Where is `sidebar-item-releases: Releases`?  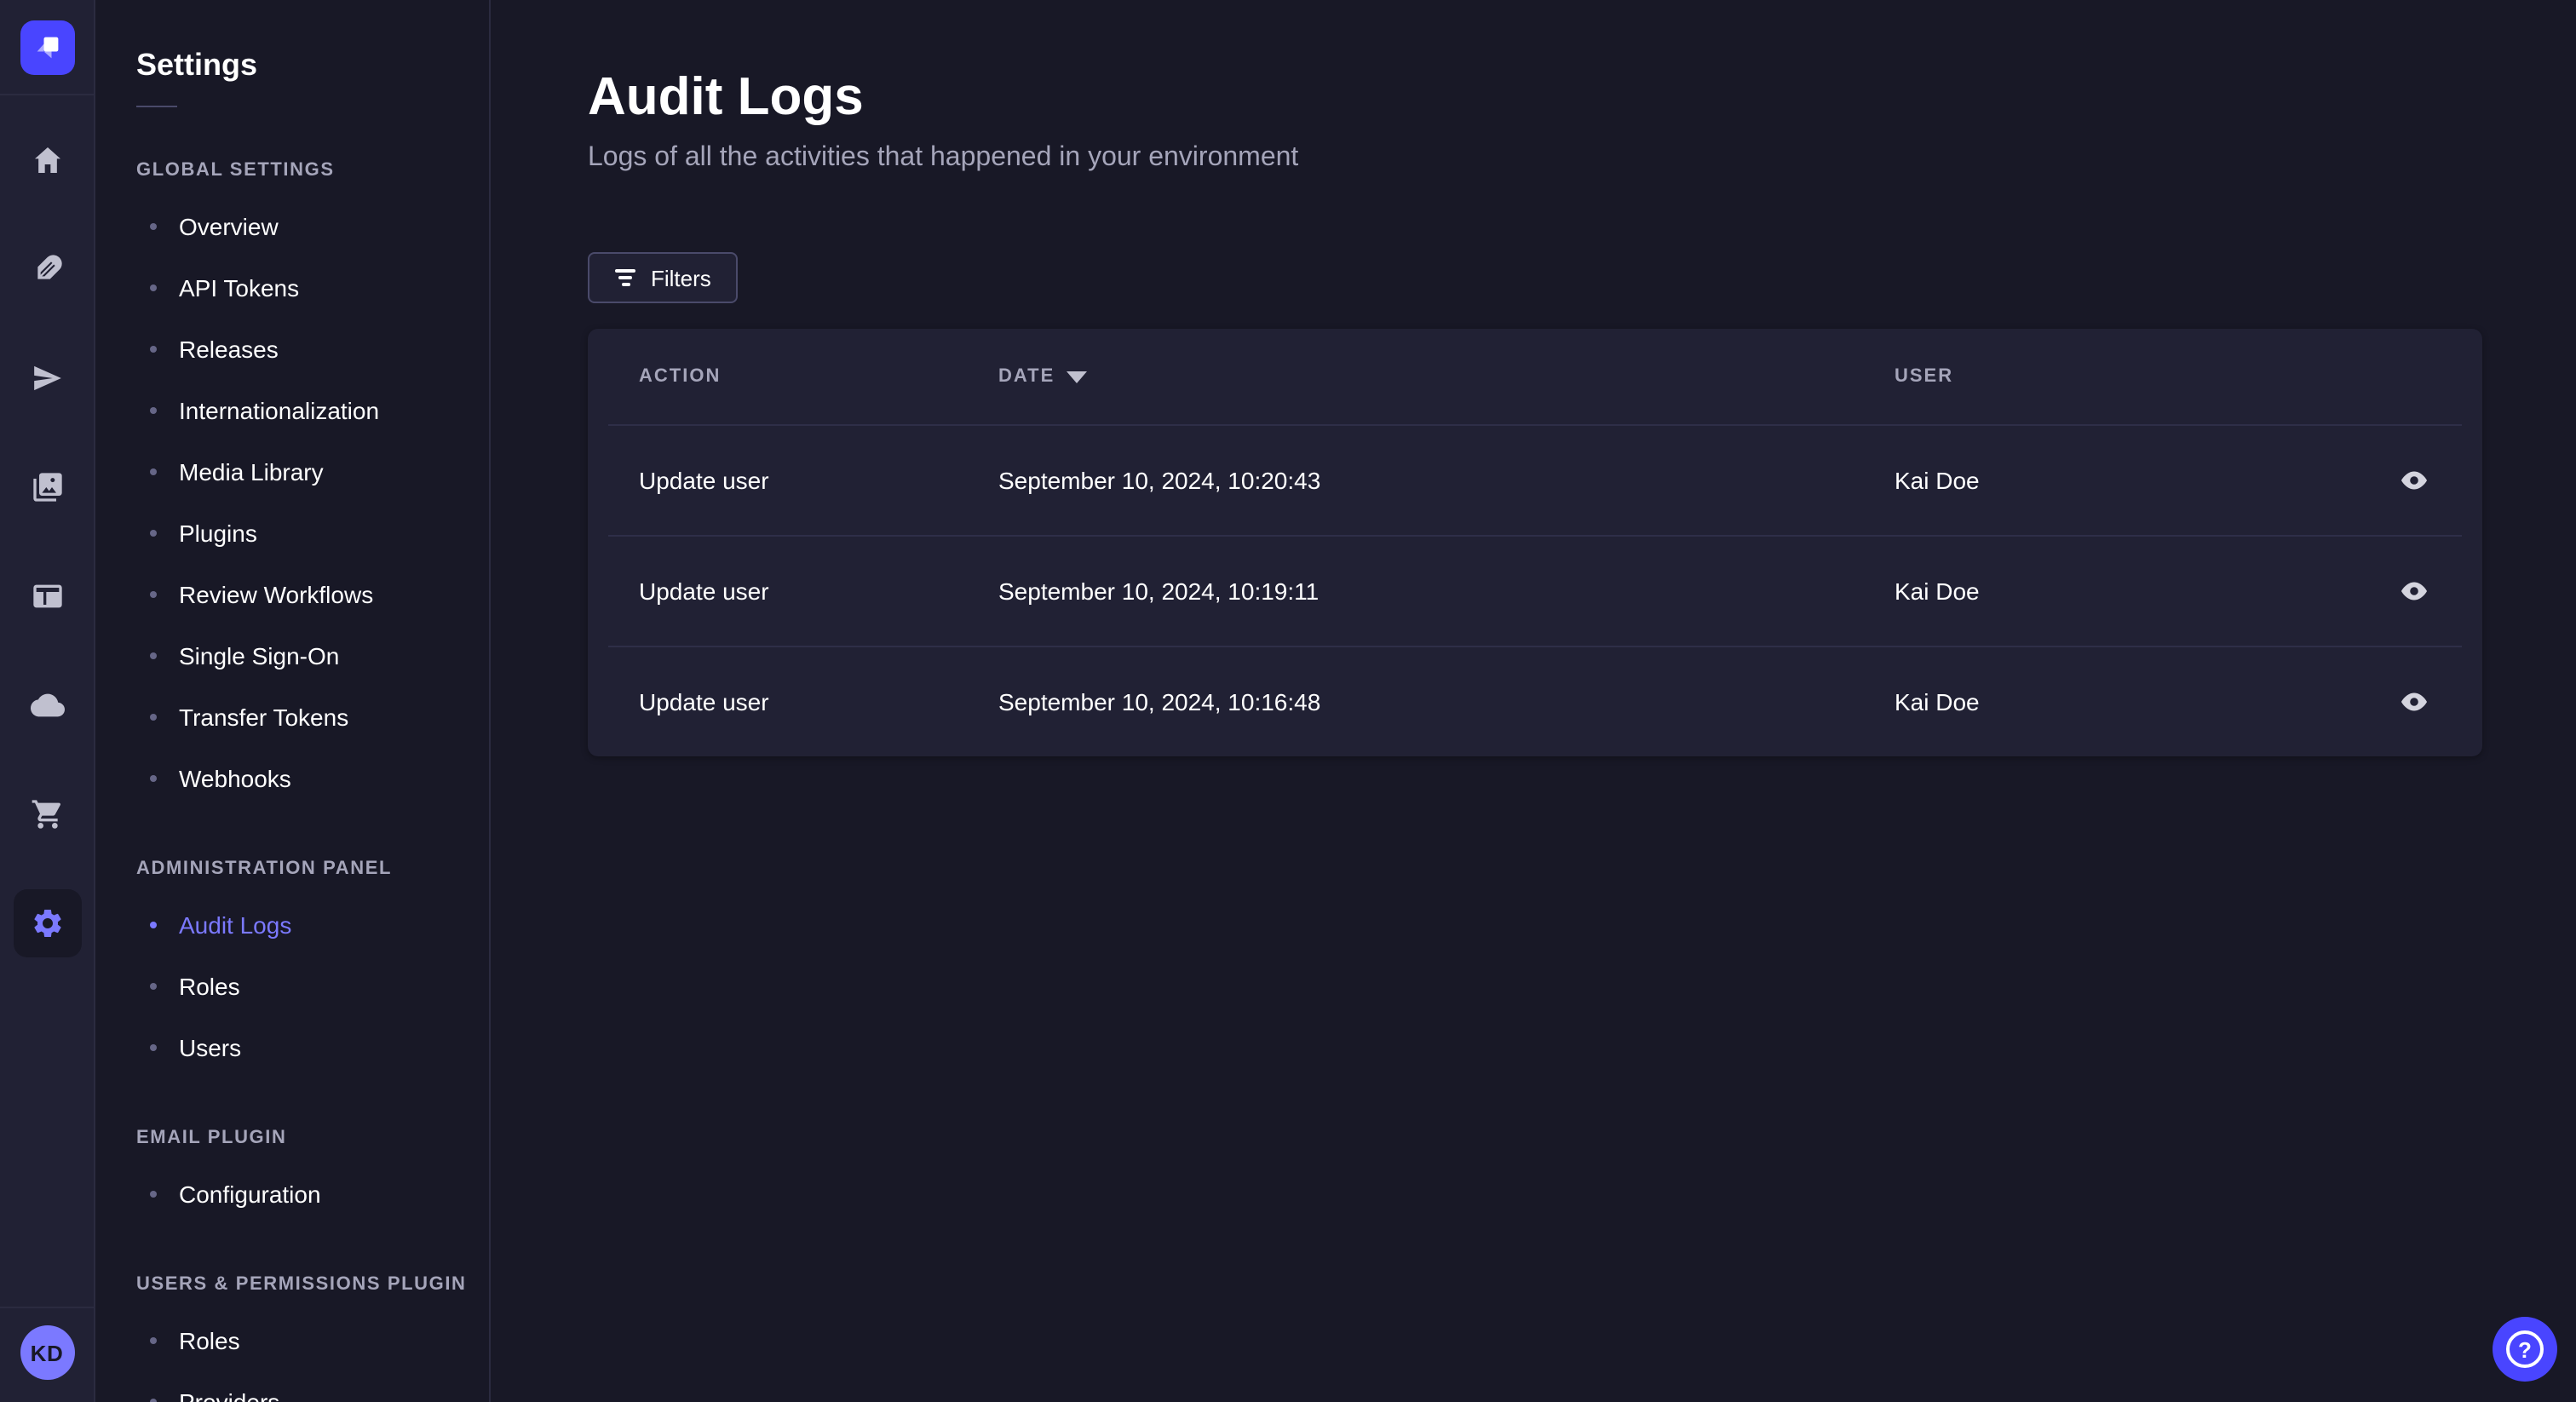 sidebar-item-releases: Releases is located at coordinates (313, 349).